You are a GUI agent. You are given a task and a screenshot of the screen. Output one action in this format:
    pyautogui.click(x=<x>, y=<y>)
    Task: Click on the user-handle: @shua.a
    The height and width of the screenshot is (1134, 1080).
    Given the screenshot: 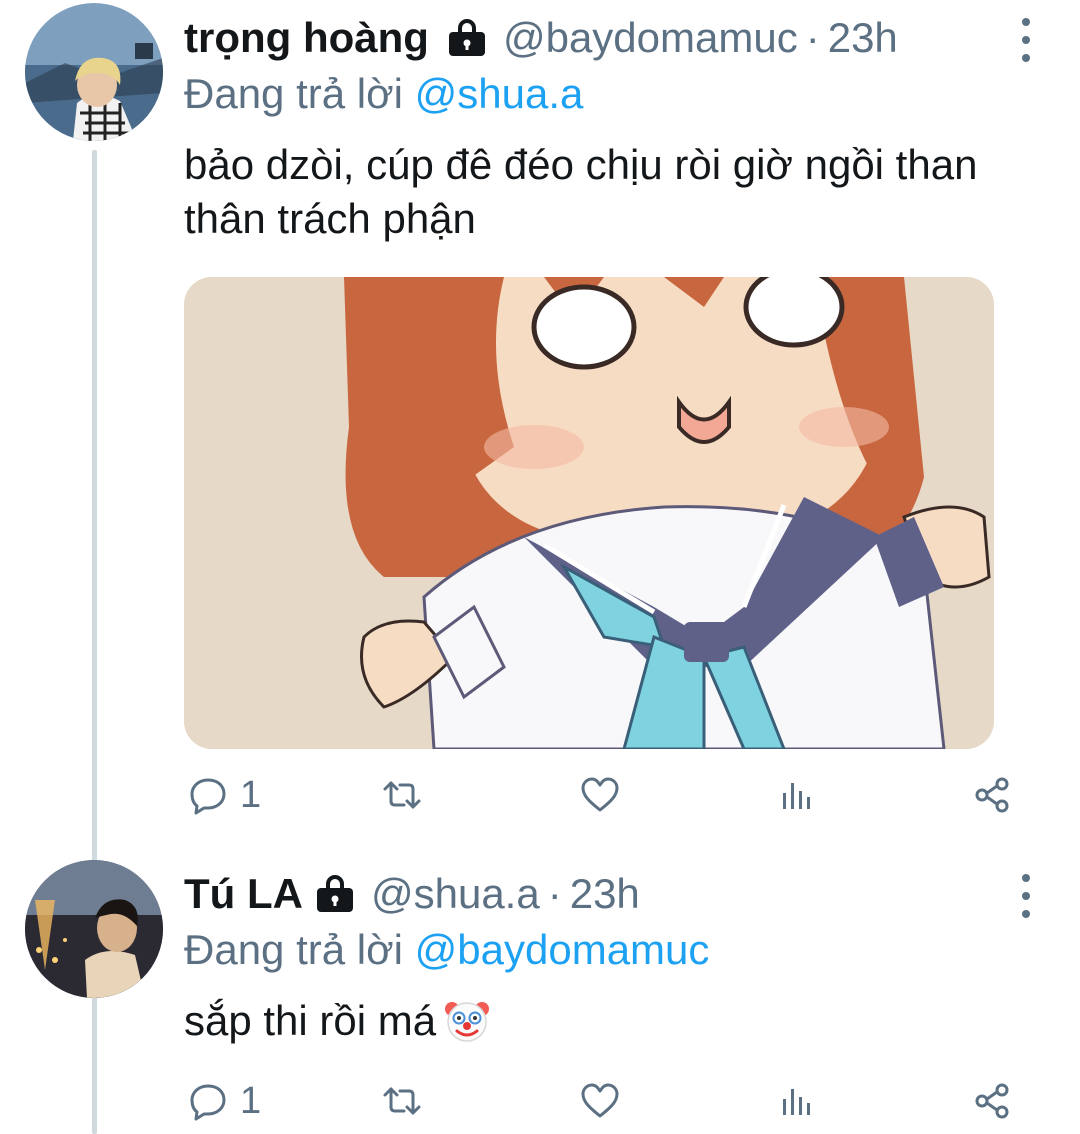 What is the action you would take?
    pyautogui.click(x=455, y=894)
    